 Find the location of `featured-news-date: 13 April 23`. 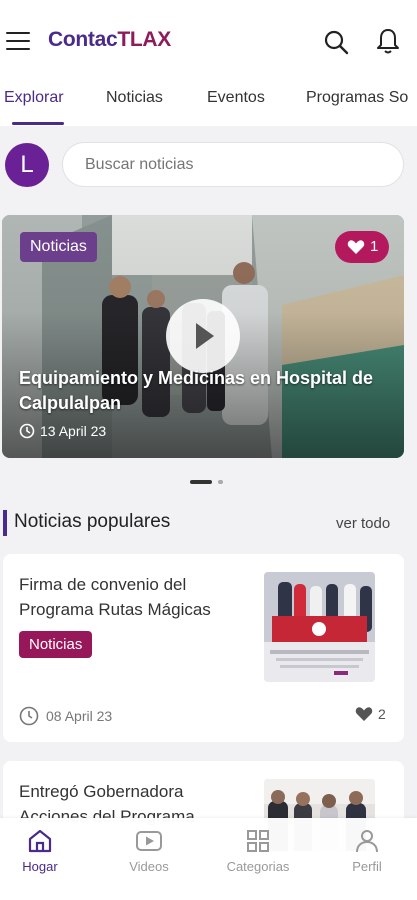

featured-news-date: 13 April 23 is located at coordinates (62, 431).